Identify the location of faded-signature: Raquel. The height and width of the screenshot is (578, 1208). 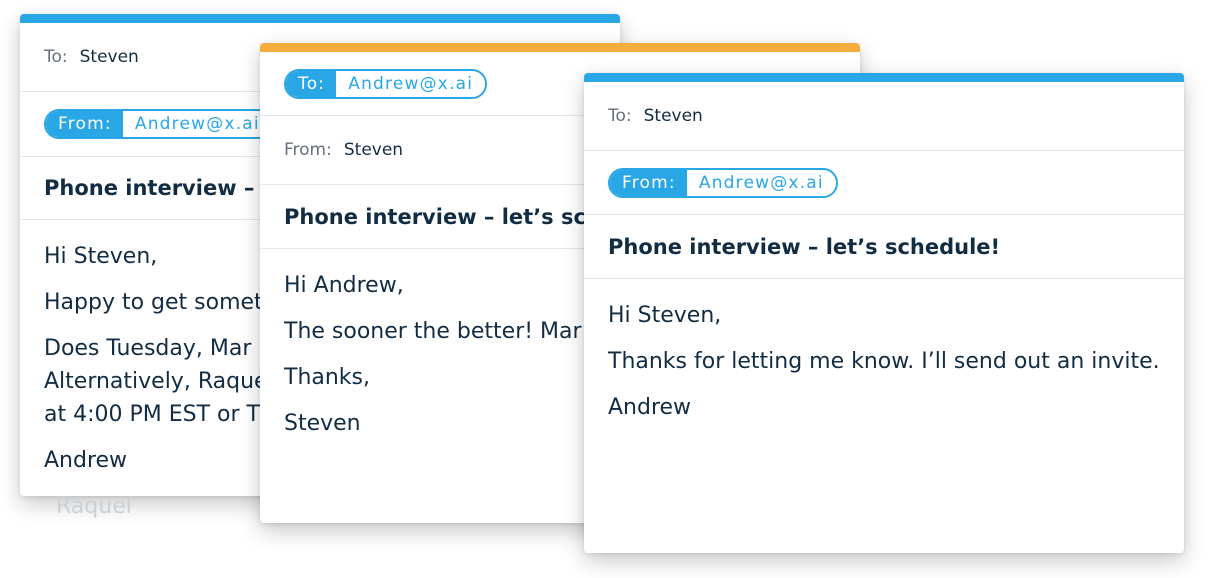
(94, 506).